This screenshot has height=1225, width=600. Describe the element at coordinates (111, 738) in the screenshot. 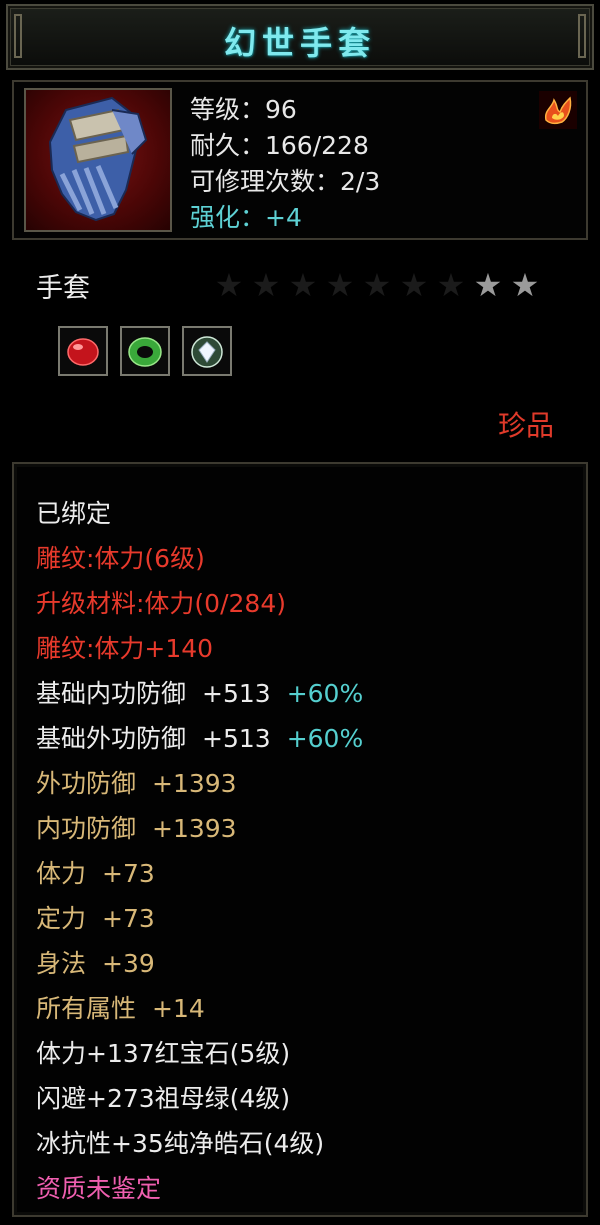

I see `attr-label: 基础外功防御` at that location.